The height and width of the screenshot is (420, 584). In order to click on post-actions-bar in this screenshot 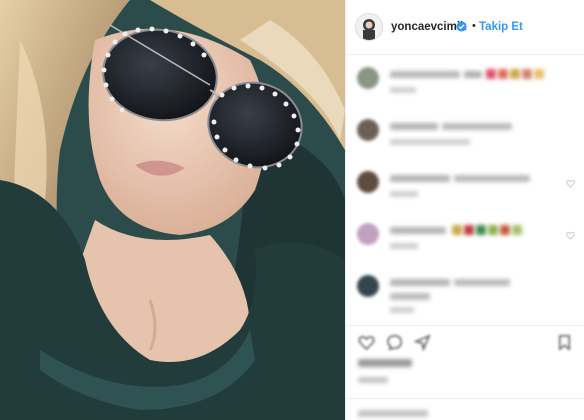, I will do `click(465, 372)`.